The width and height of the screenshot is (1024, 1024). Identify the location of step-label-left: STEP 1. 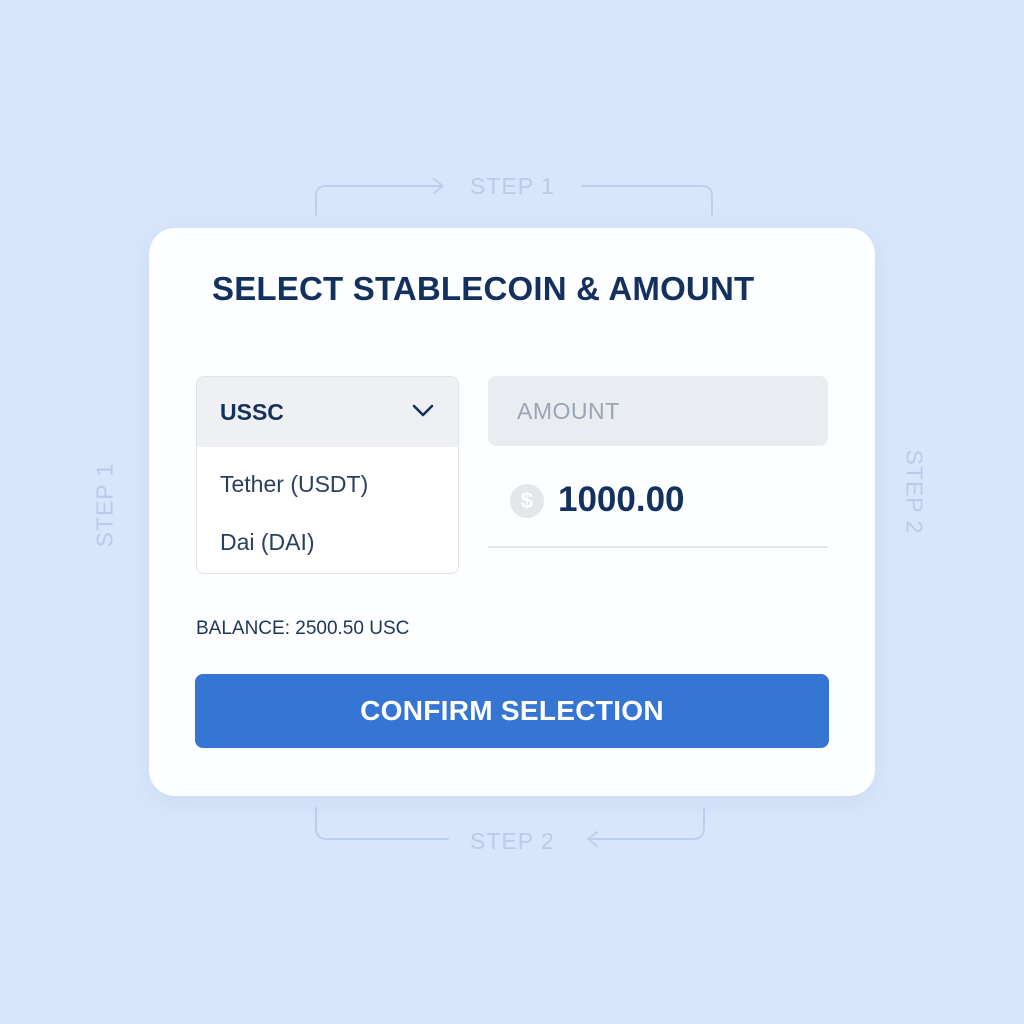
(104, 505).